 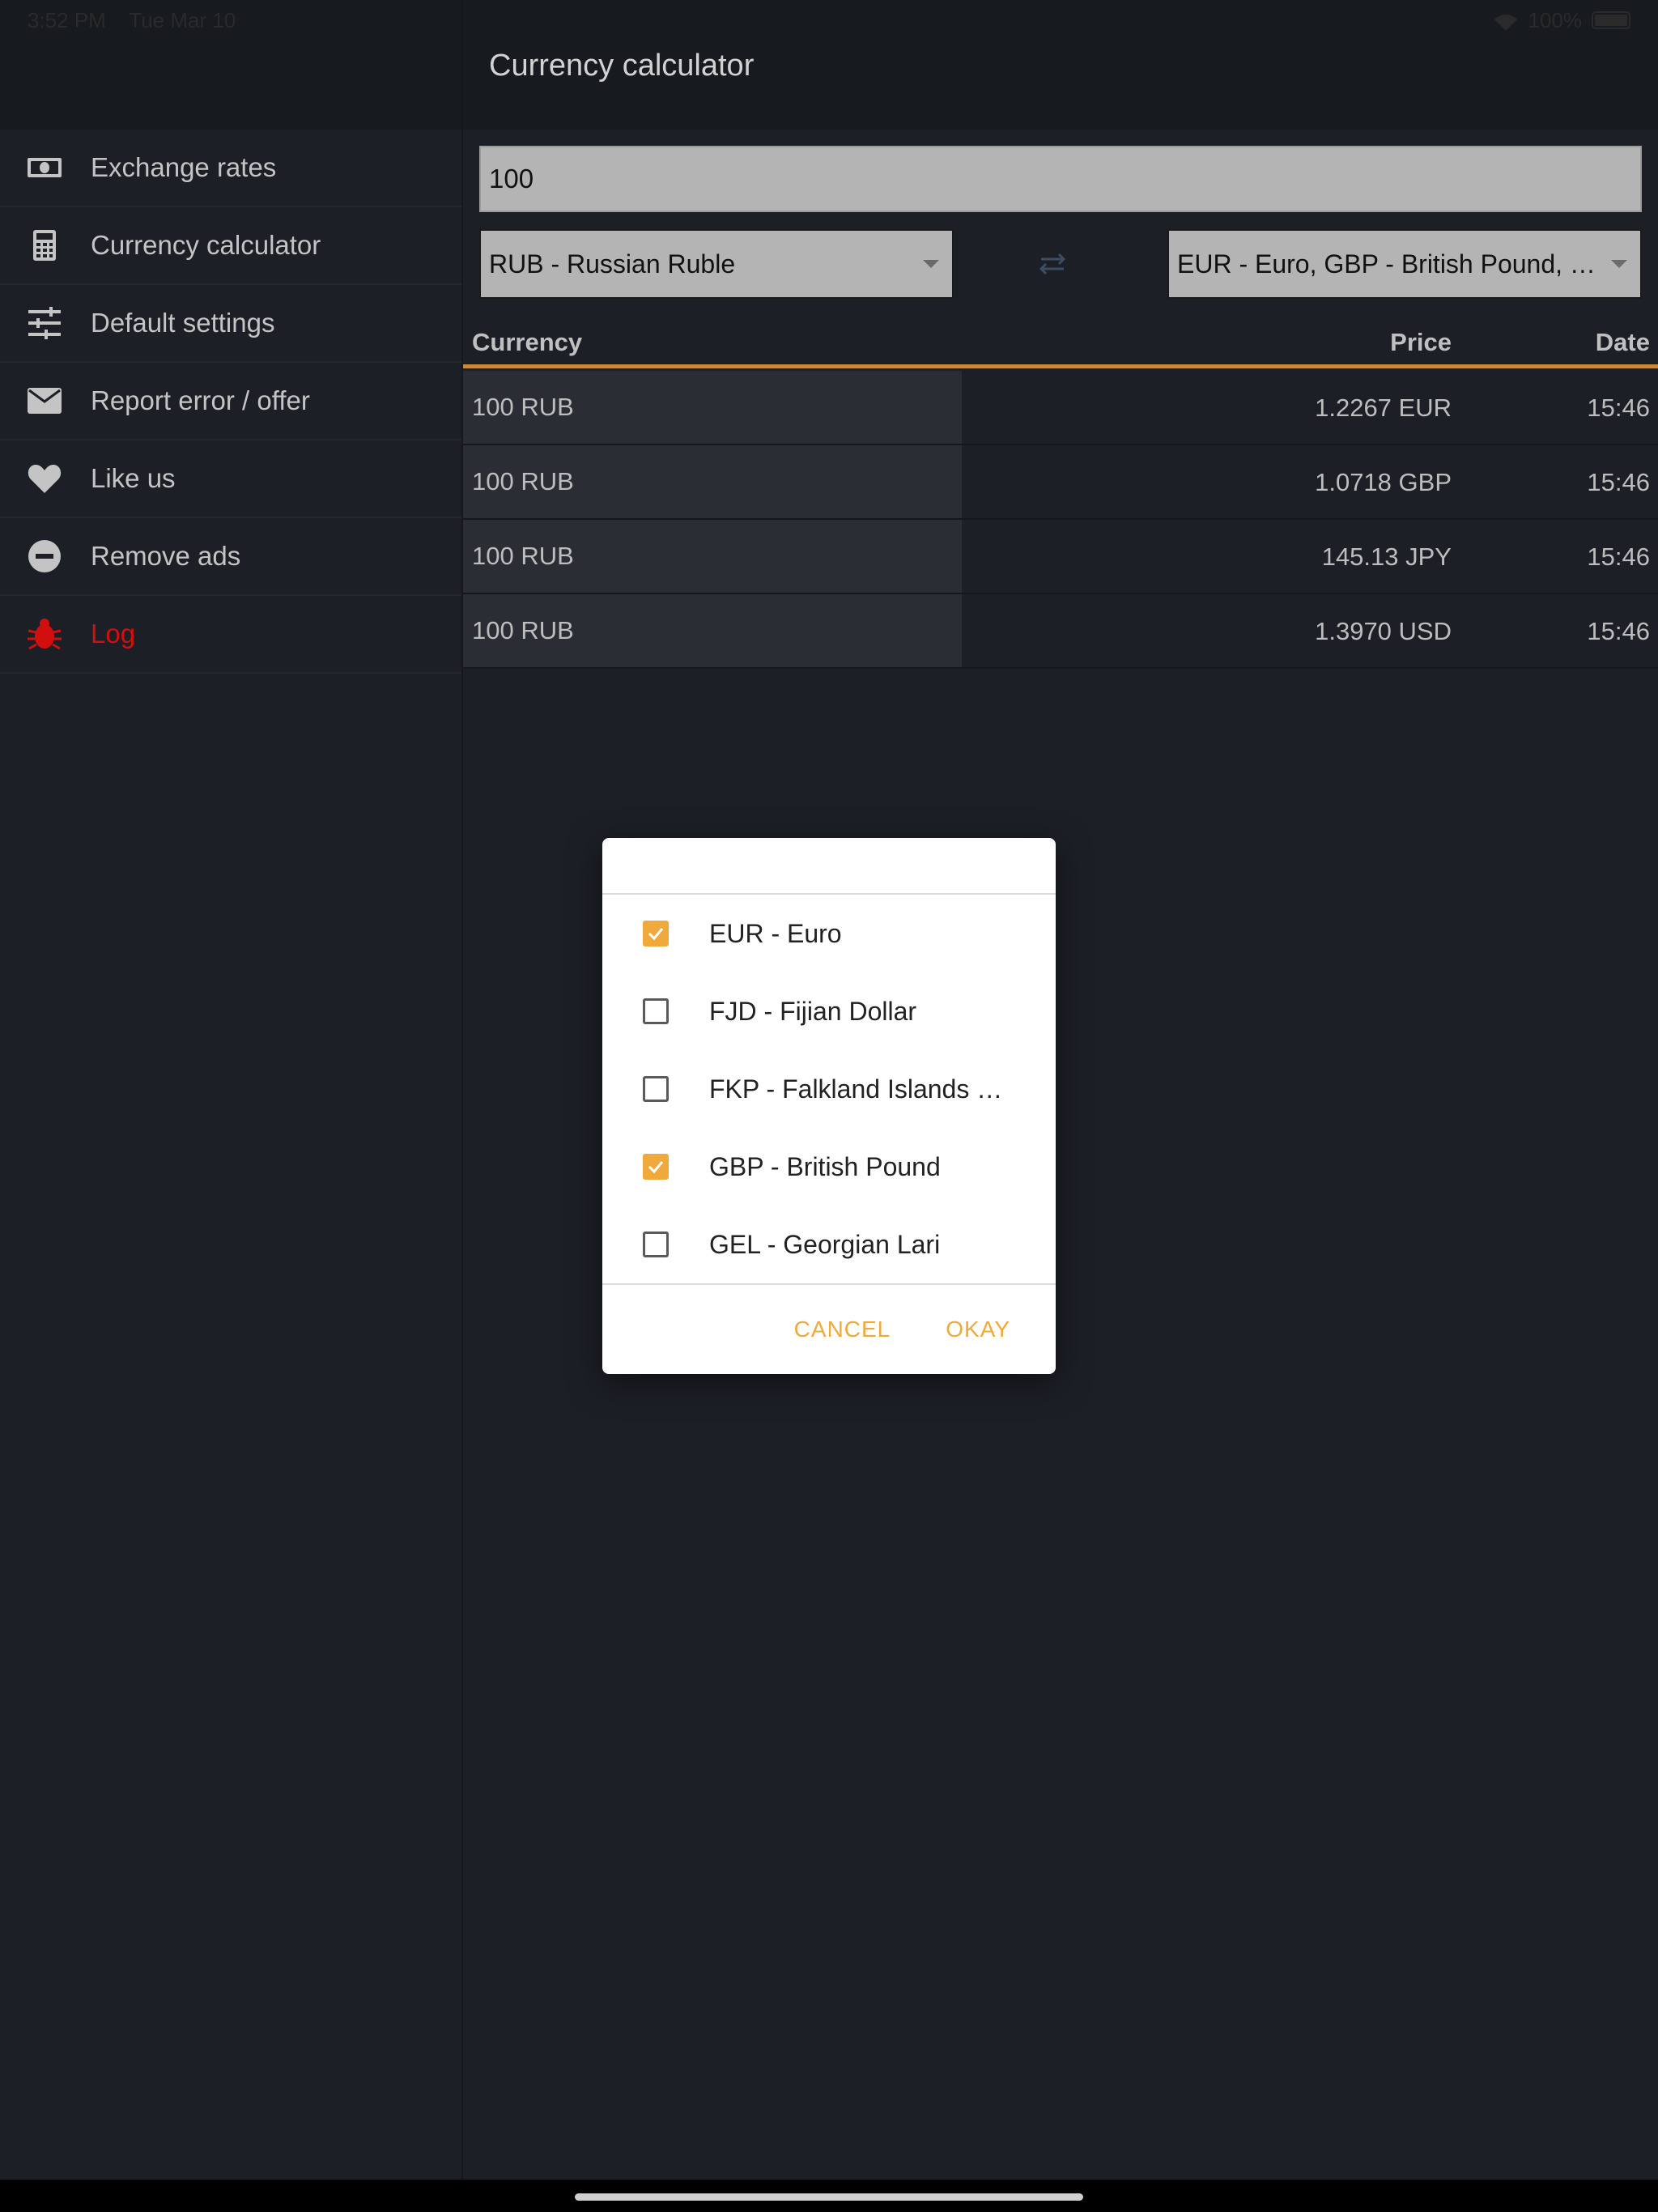 I want to click on cancel-button: CANCEL, so click(x=842, y=1330).